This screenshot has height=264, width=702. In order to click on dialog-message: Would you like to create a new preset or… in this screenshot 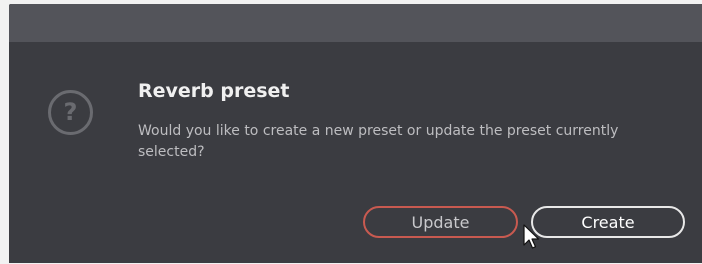, I will do `click(378, 141)`.